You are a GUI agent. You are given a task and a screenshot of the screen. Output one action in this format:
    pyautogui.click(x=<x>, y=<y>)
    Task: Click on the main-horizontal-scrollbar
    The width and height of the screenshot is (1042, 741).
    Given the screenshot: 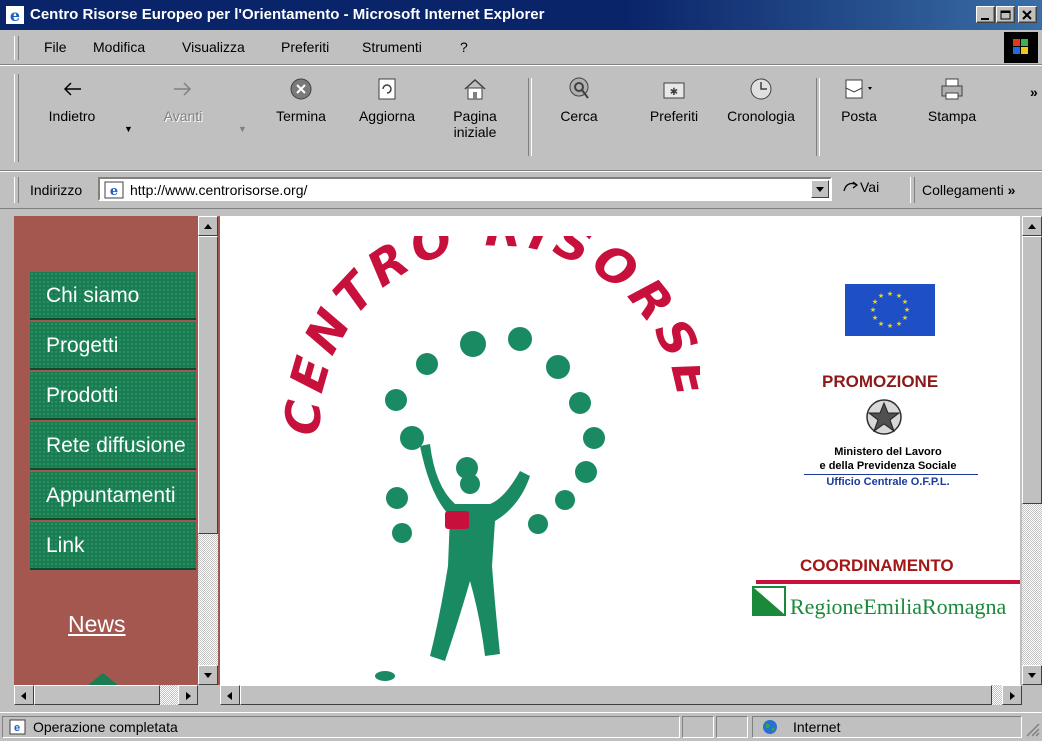 What is the action you would take?
    pyautogui.click(x=621, y=695)
    